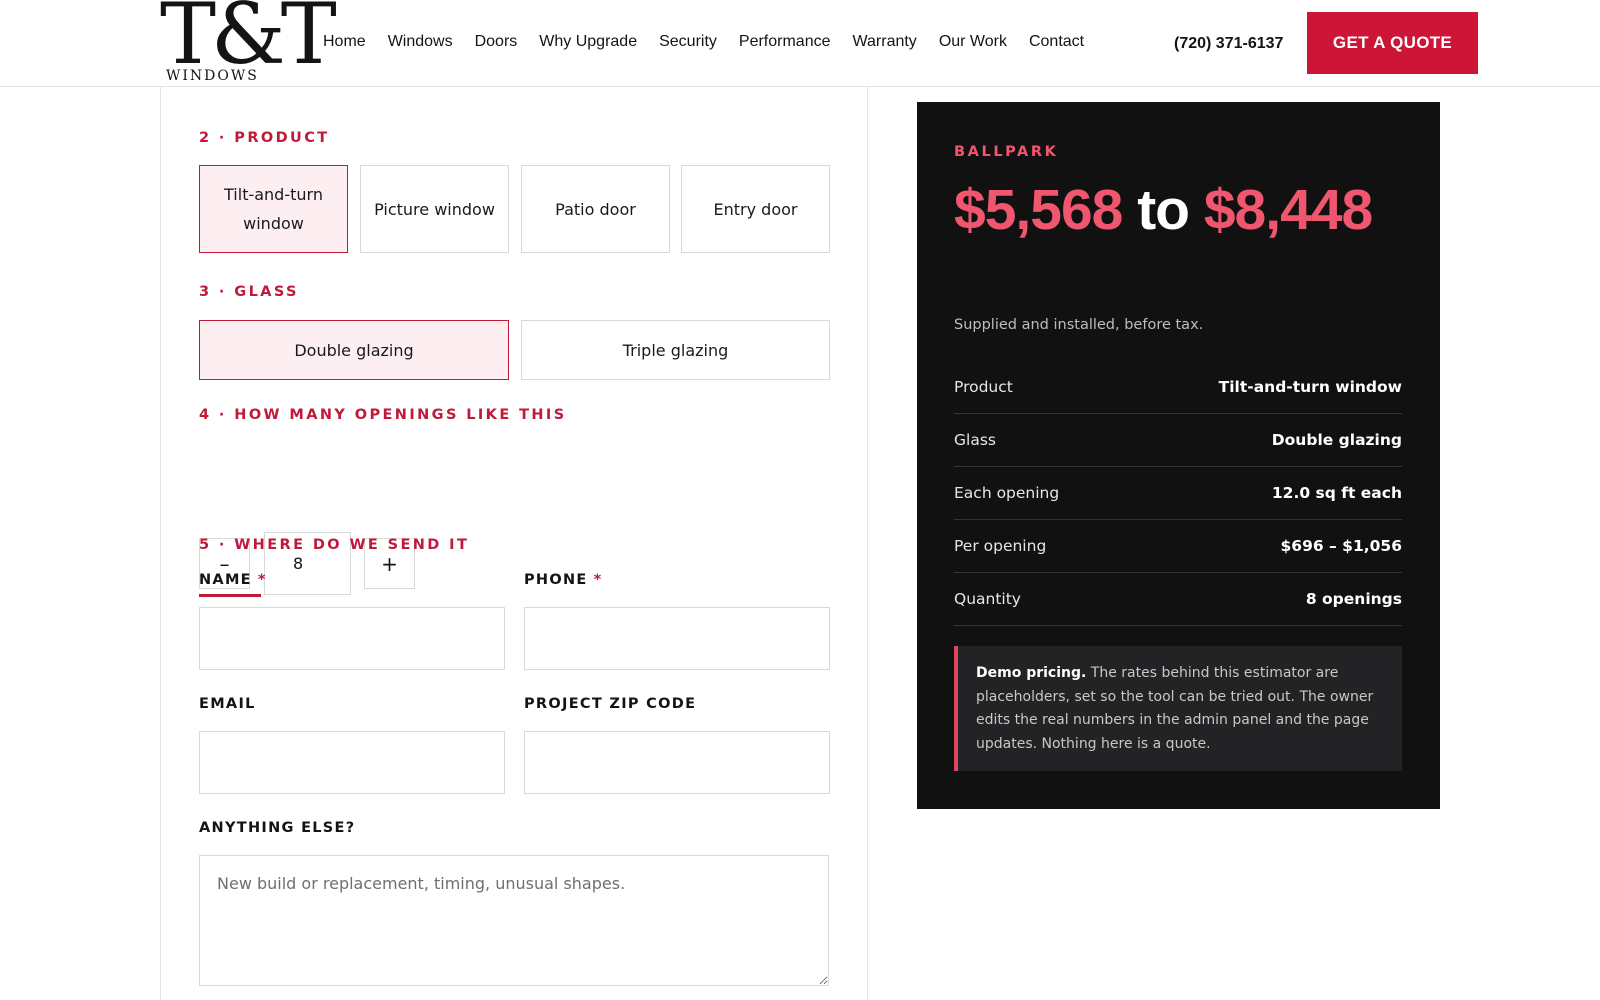 Image resolution: width=1600 pixels, height=1000 pixels. Describe the element at coordinates (1000, 546) in the screenshot. I see `summary-key: Per opening` at that location.